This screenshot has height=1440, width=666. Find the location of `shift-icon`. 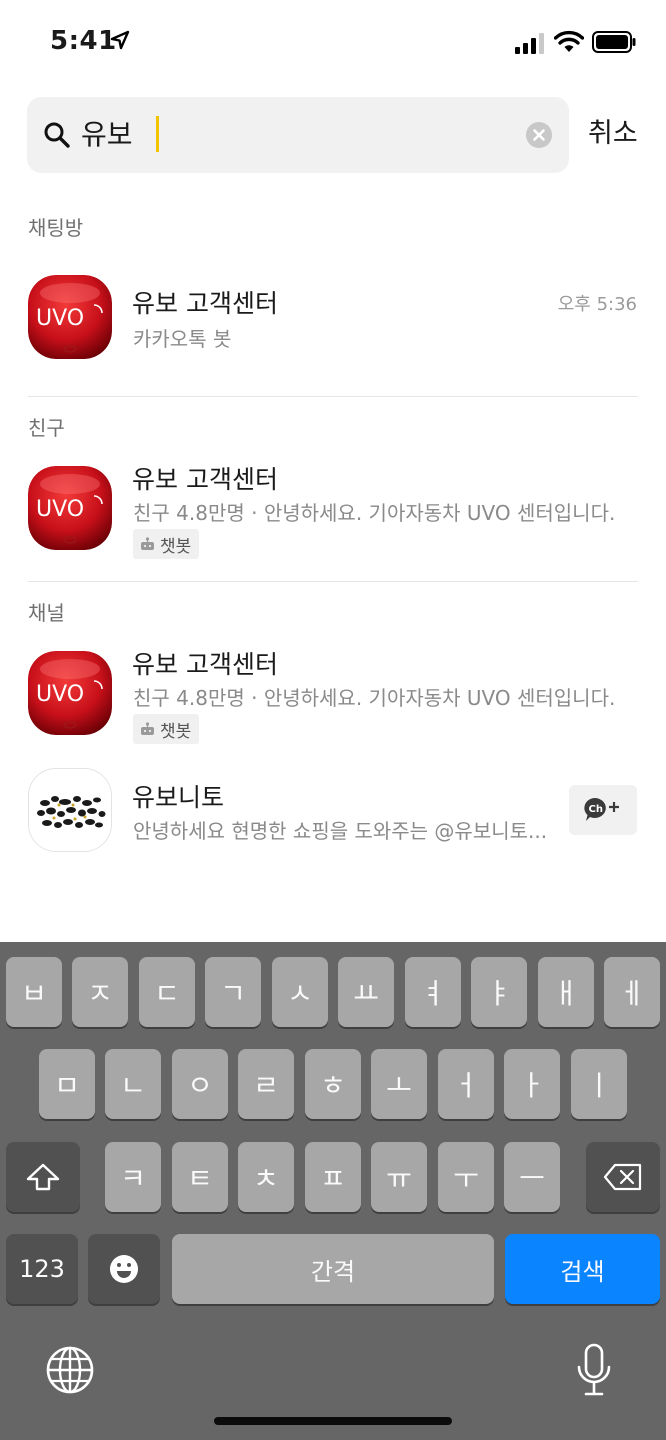

shift-icon is located at coordinates (43, 1177).